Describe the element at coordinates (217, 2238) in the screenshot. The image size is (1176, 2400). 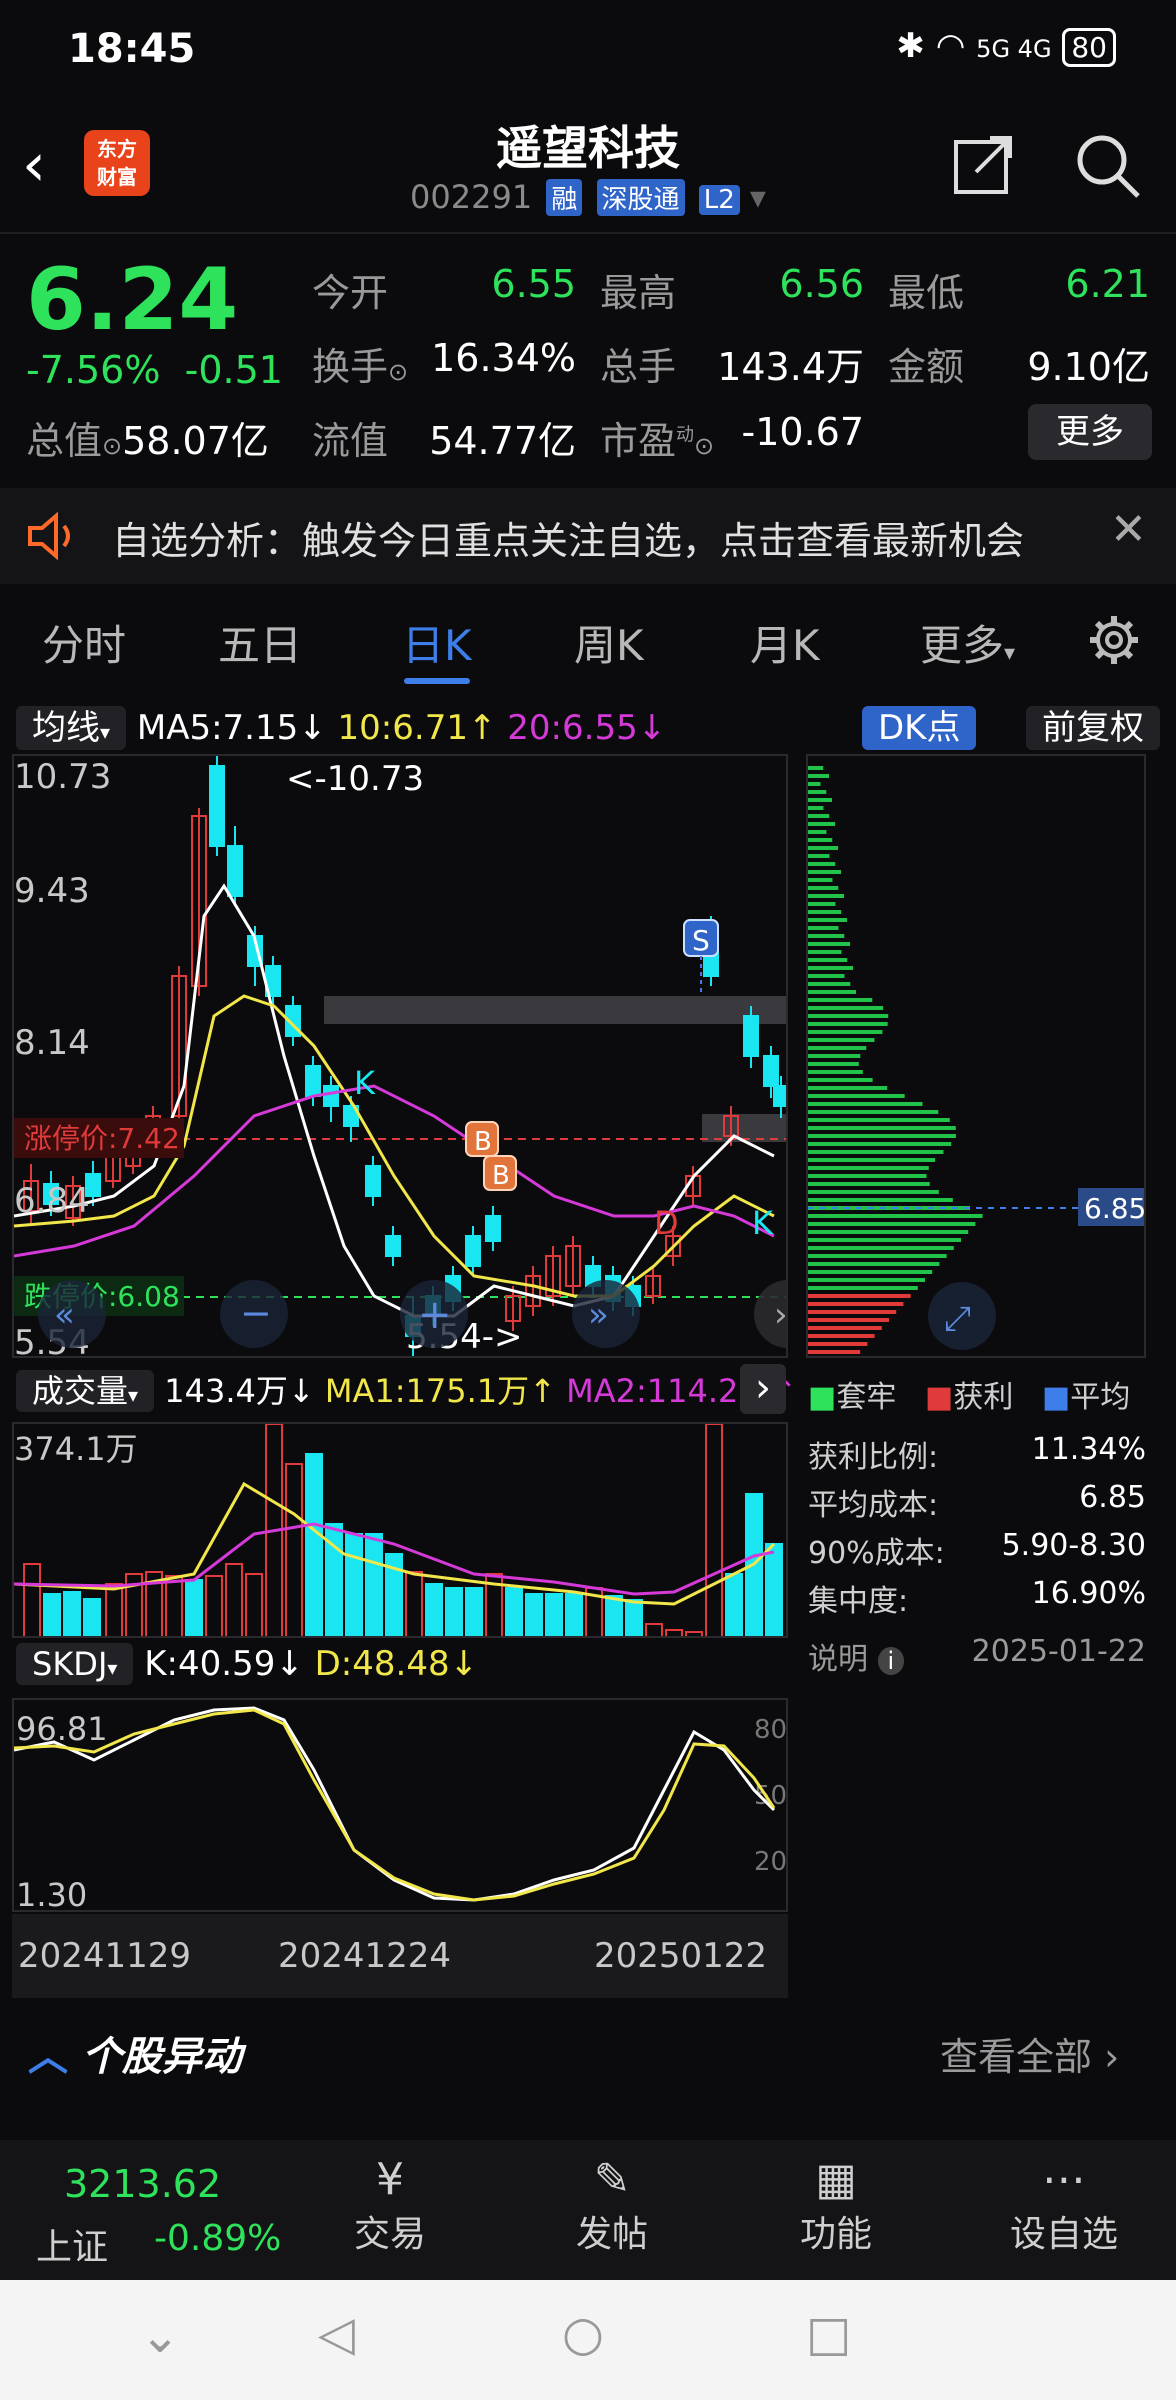
I see `index-pct: -0.89%` at that location.